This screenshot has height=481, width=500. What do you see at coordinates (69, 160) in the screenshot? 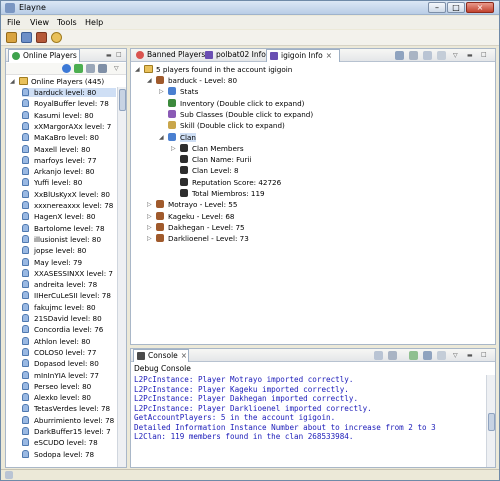
I see `player-list-item: marfoys level: 77` at bounding box center [69, 160].